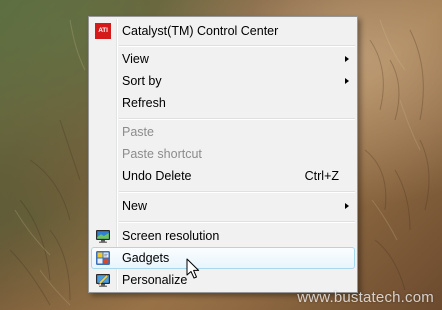  Describe the element at coordinates (223, 176) in the screenshot. I see `menu-item-undo-delete: Undo Delete Ctrl+Z` at that location.